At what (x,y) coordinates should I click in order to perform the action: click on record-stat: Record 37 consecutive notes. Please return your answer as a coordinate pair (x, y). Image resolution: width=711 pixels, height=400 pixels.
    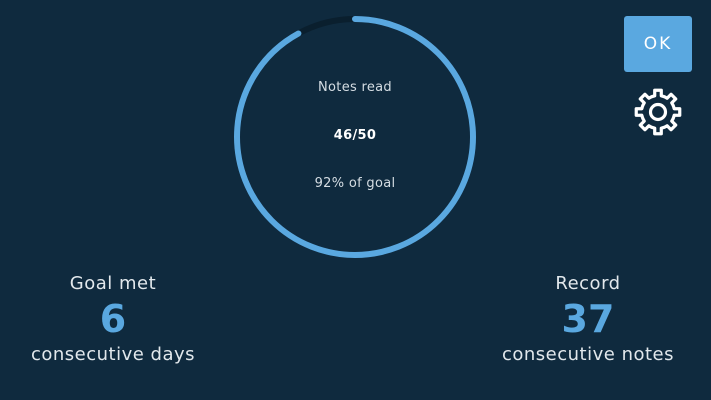
    Looking at the image, I should click on (588, 320).